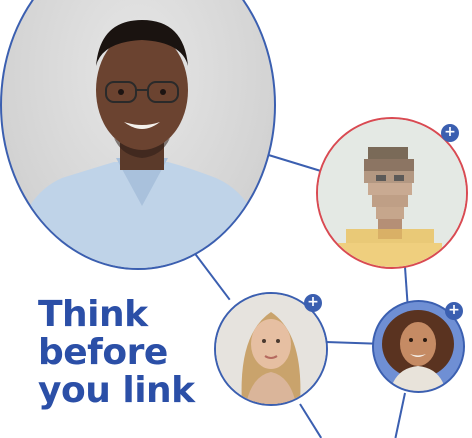  What do you see at coordinates (93, 314) in the screenshot?
I see `headline-line-1: Think` at bounding box center [93, 314].